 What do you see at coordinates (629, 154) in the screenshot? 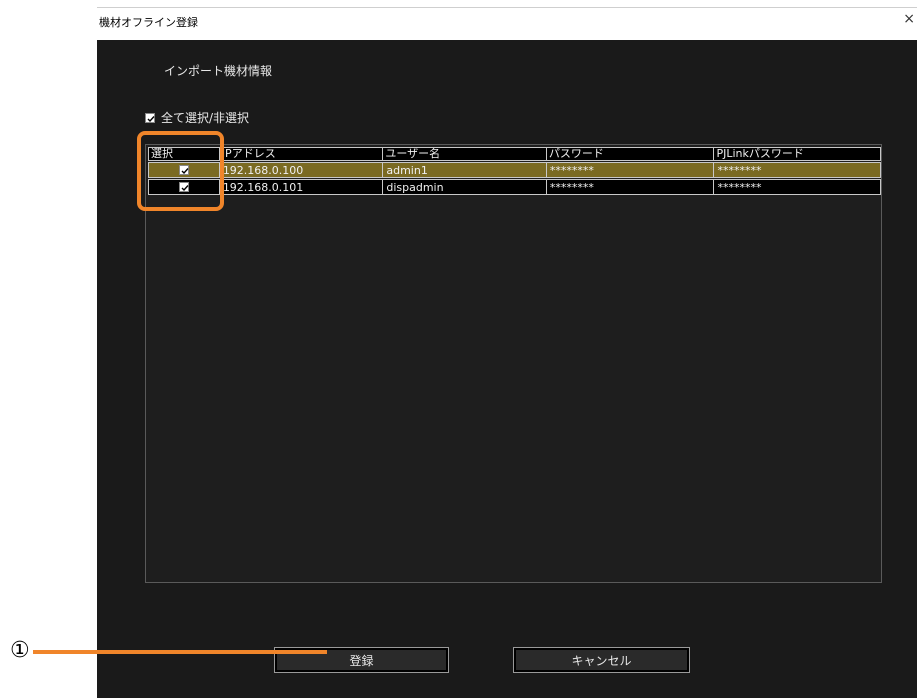
I see `header-password: パスワード` at bounding box center [629, 154].